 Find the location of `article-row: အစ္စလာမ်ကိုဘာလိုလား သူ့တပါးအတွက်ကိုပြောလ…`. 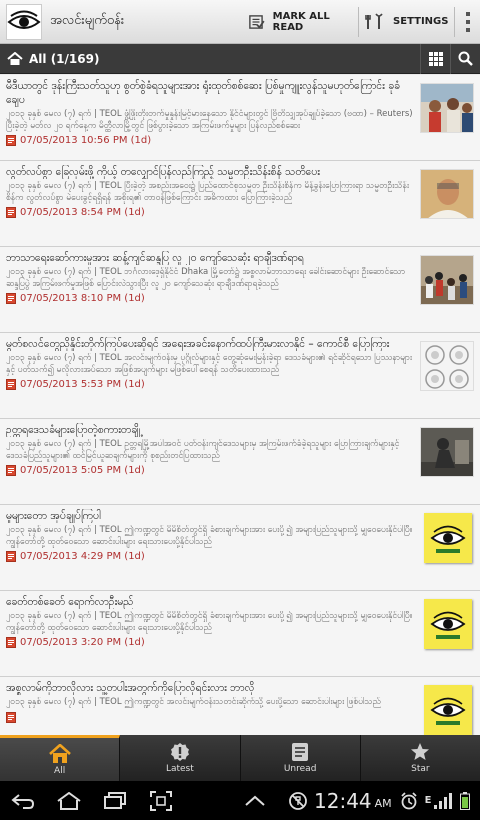

article-row: အစ္စလာမ်ကိုဘာလိုလား သူ့တပါးအတွက်ကိုပြောလ… is located at coordinates (240, 706).